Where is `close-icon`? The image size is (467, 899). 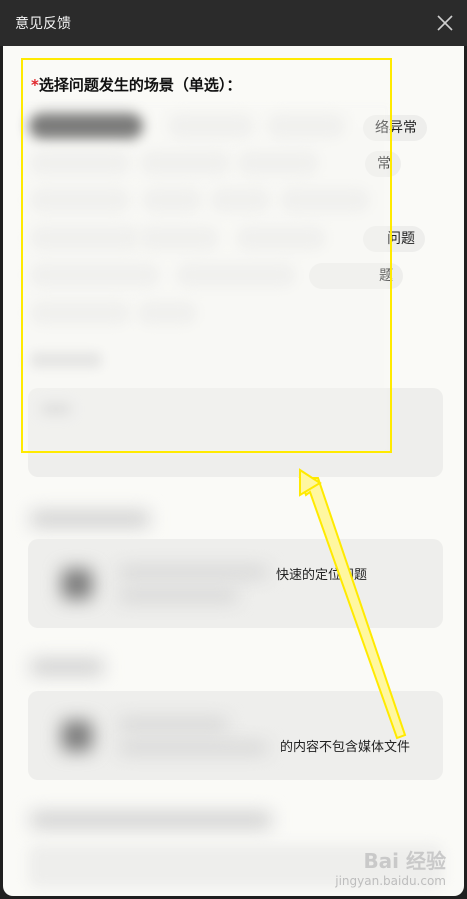
close-icon is located at coordinates (445, 23).